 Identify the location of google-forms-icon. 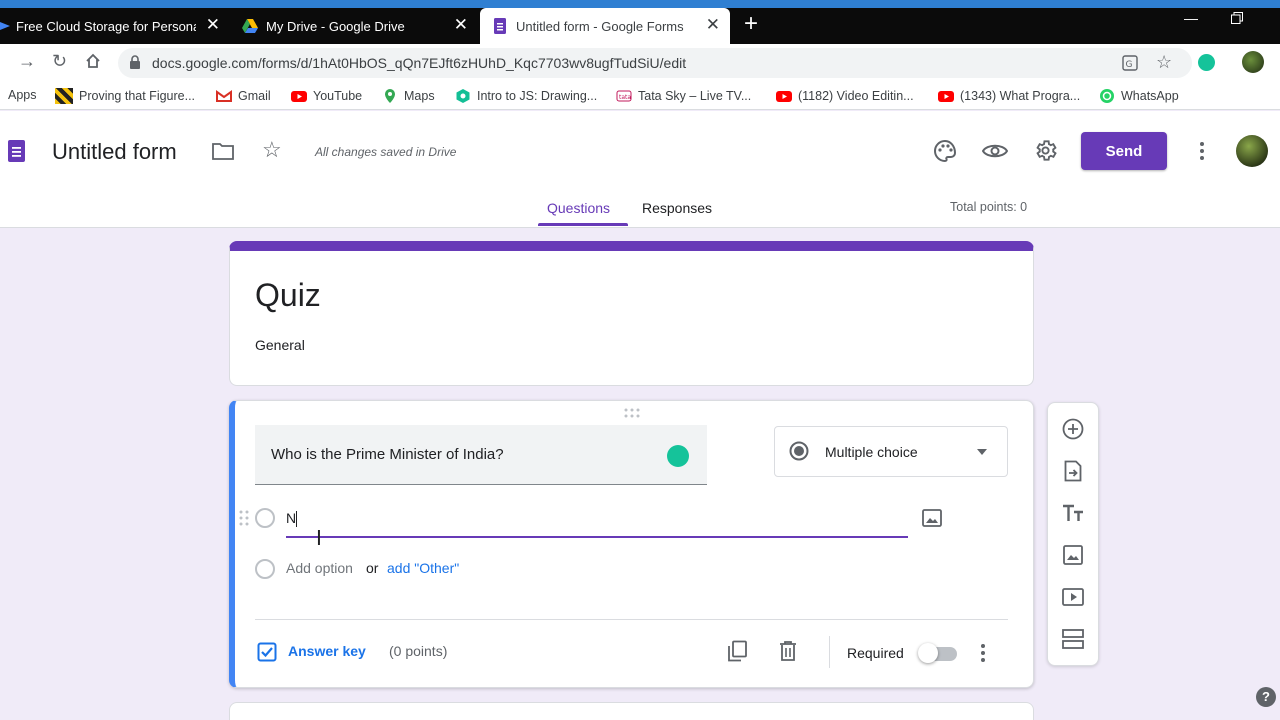
(500, 26).